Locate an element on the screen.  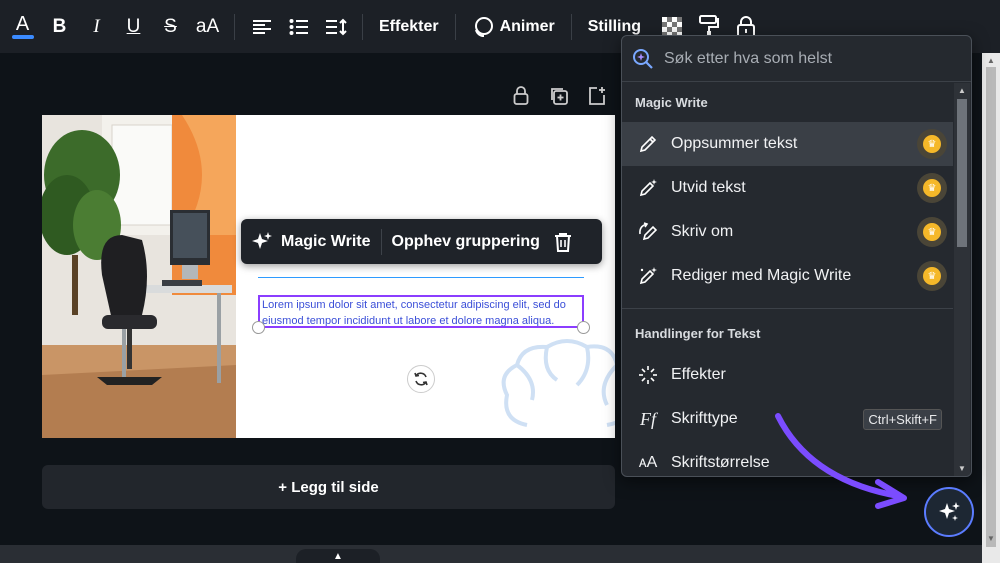
magic-edit-icon is located at coordinates (648, 276).